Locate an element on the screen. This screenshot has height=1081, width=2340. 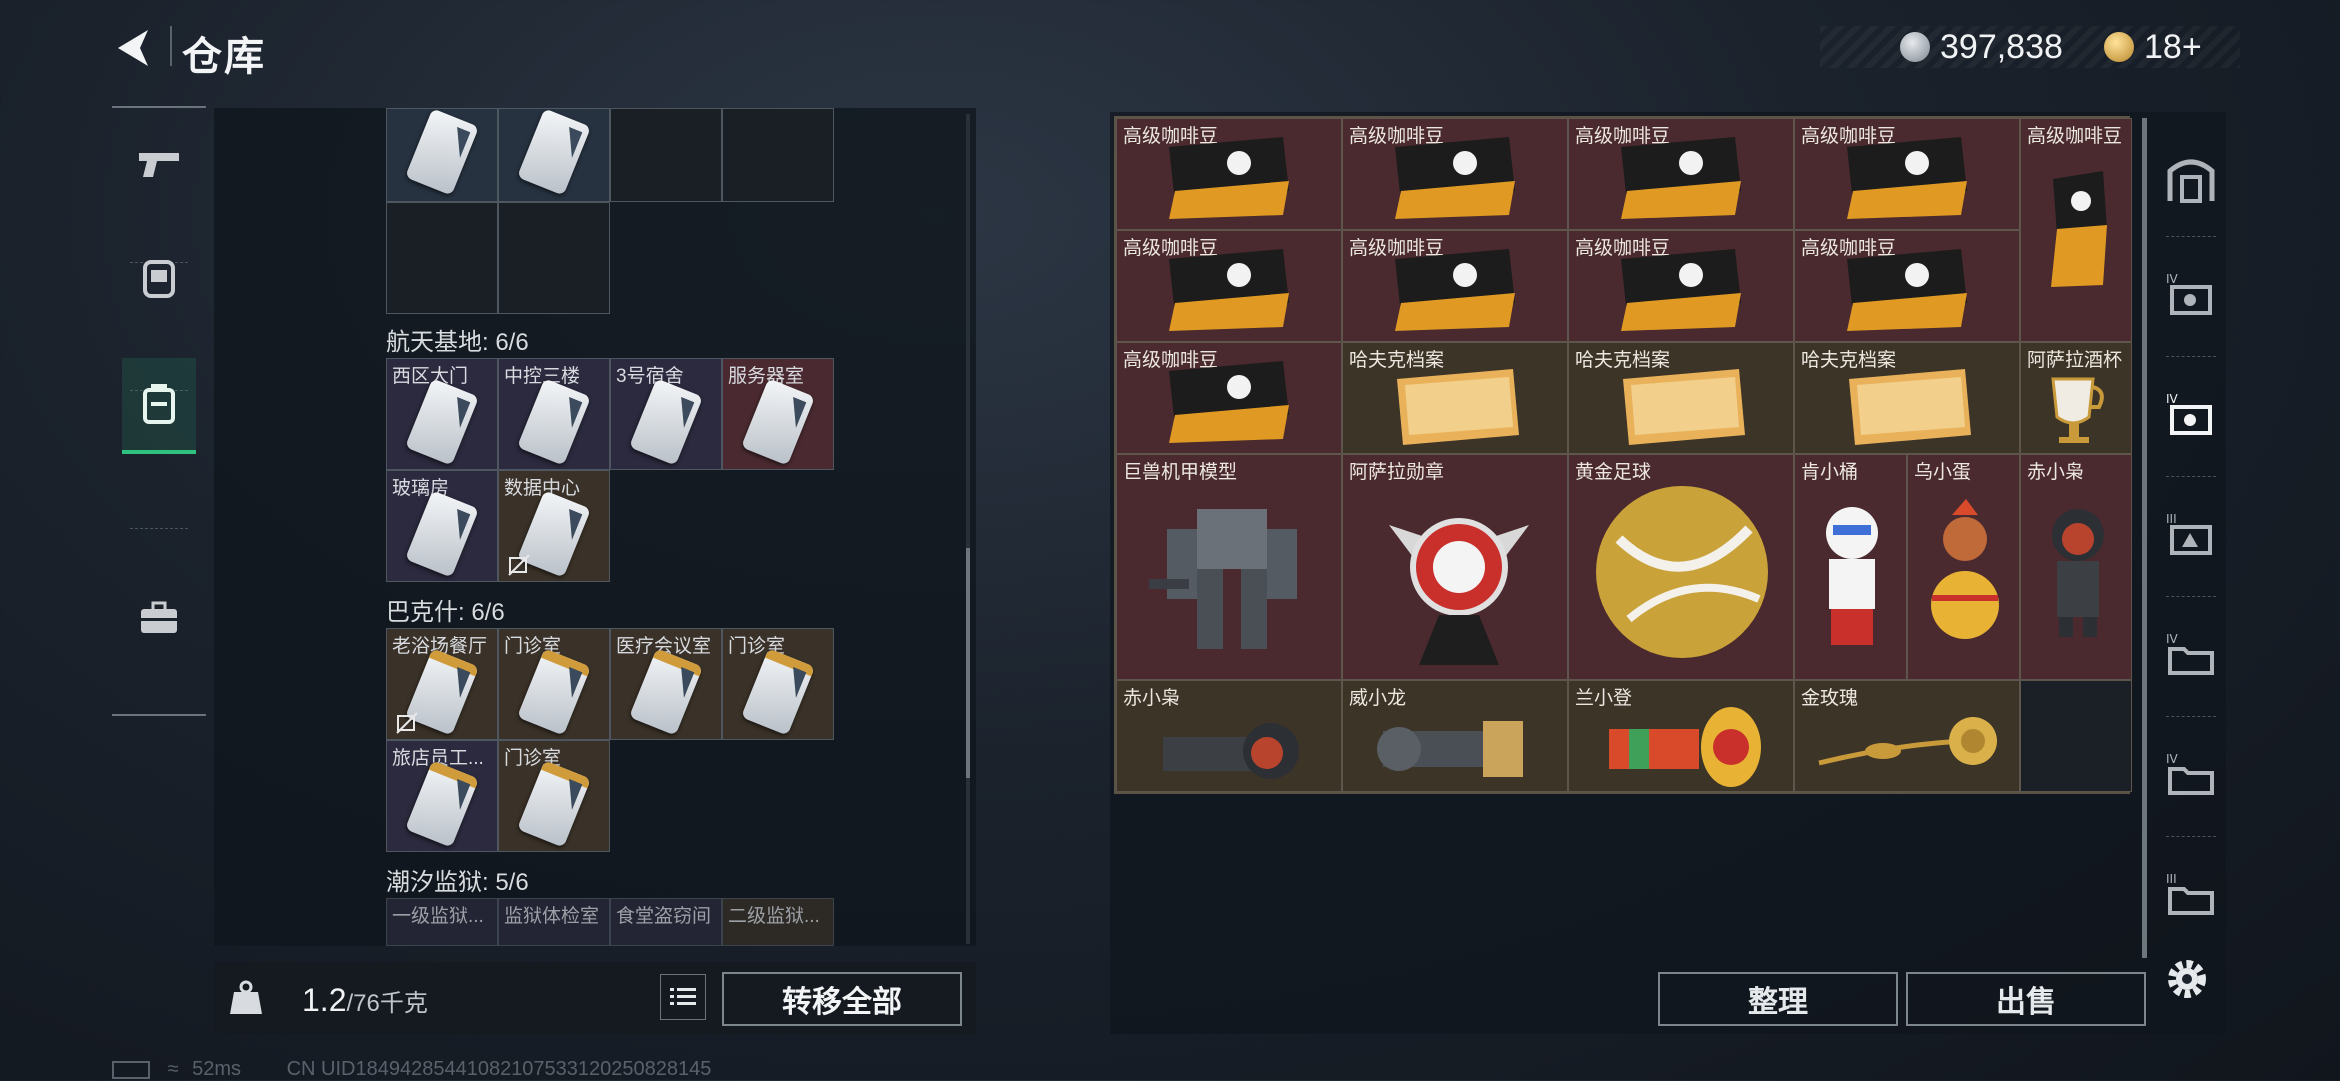
tab-folder-iv-a: IV is located at coordinates (2191, 654).